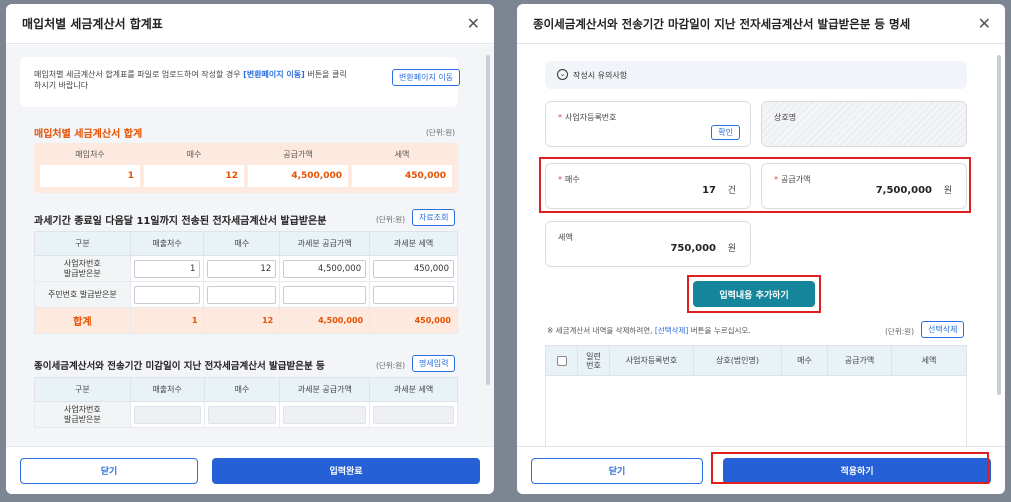 The height and width of the screenshot is (502, 1011). I want to click on vendor-count-input: 1, so click(167, 268).